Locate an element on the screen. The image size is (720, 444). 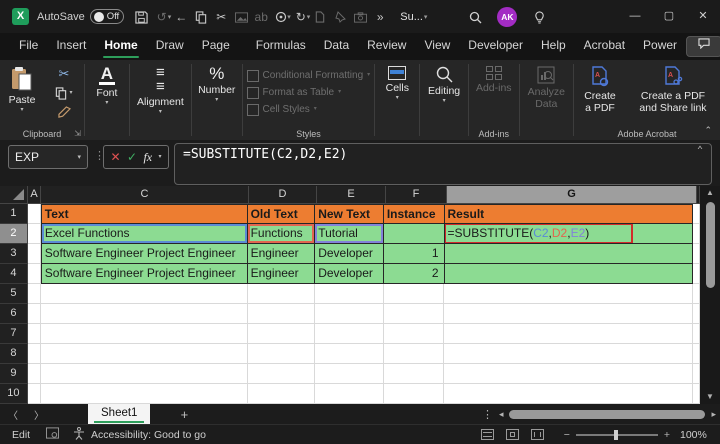
scroll-right-icon: ▸ is located at coordinates (713, 414).